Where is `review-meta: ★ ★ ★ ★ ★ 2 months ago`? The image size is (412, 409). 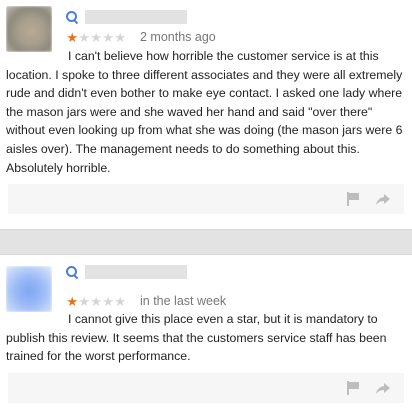
review-meta: ★ ★ ★ ★ ★ 2 months ago is located at coordinates (141, 37).